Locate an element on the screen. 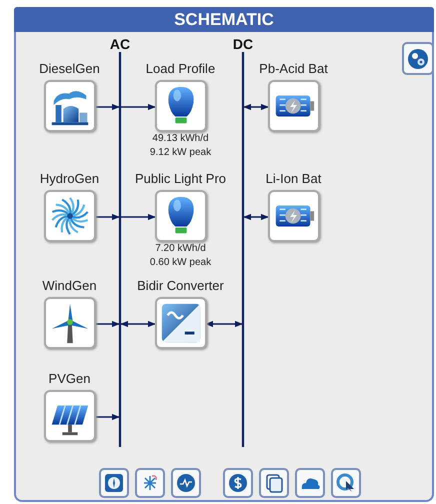 The image size is (436, 504). component-label: Li-Ion Bat is located at coordinates (294, 179).